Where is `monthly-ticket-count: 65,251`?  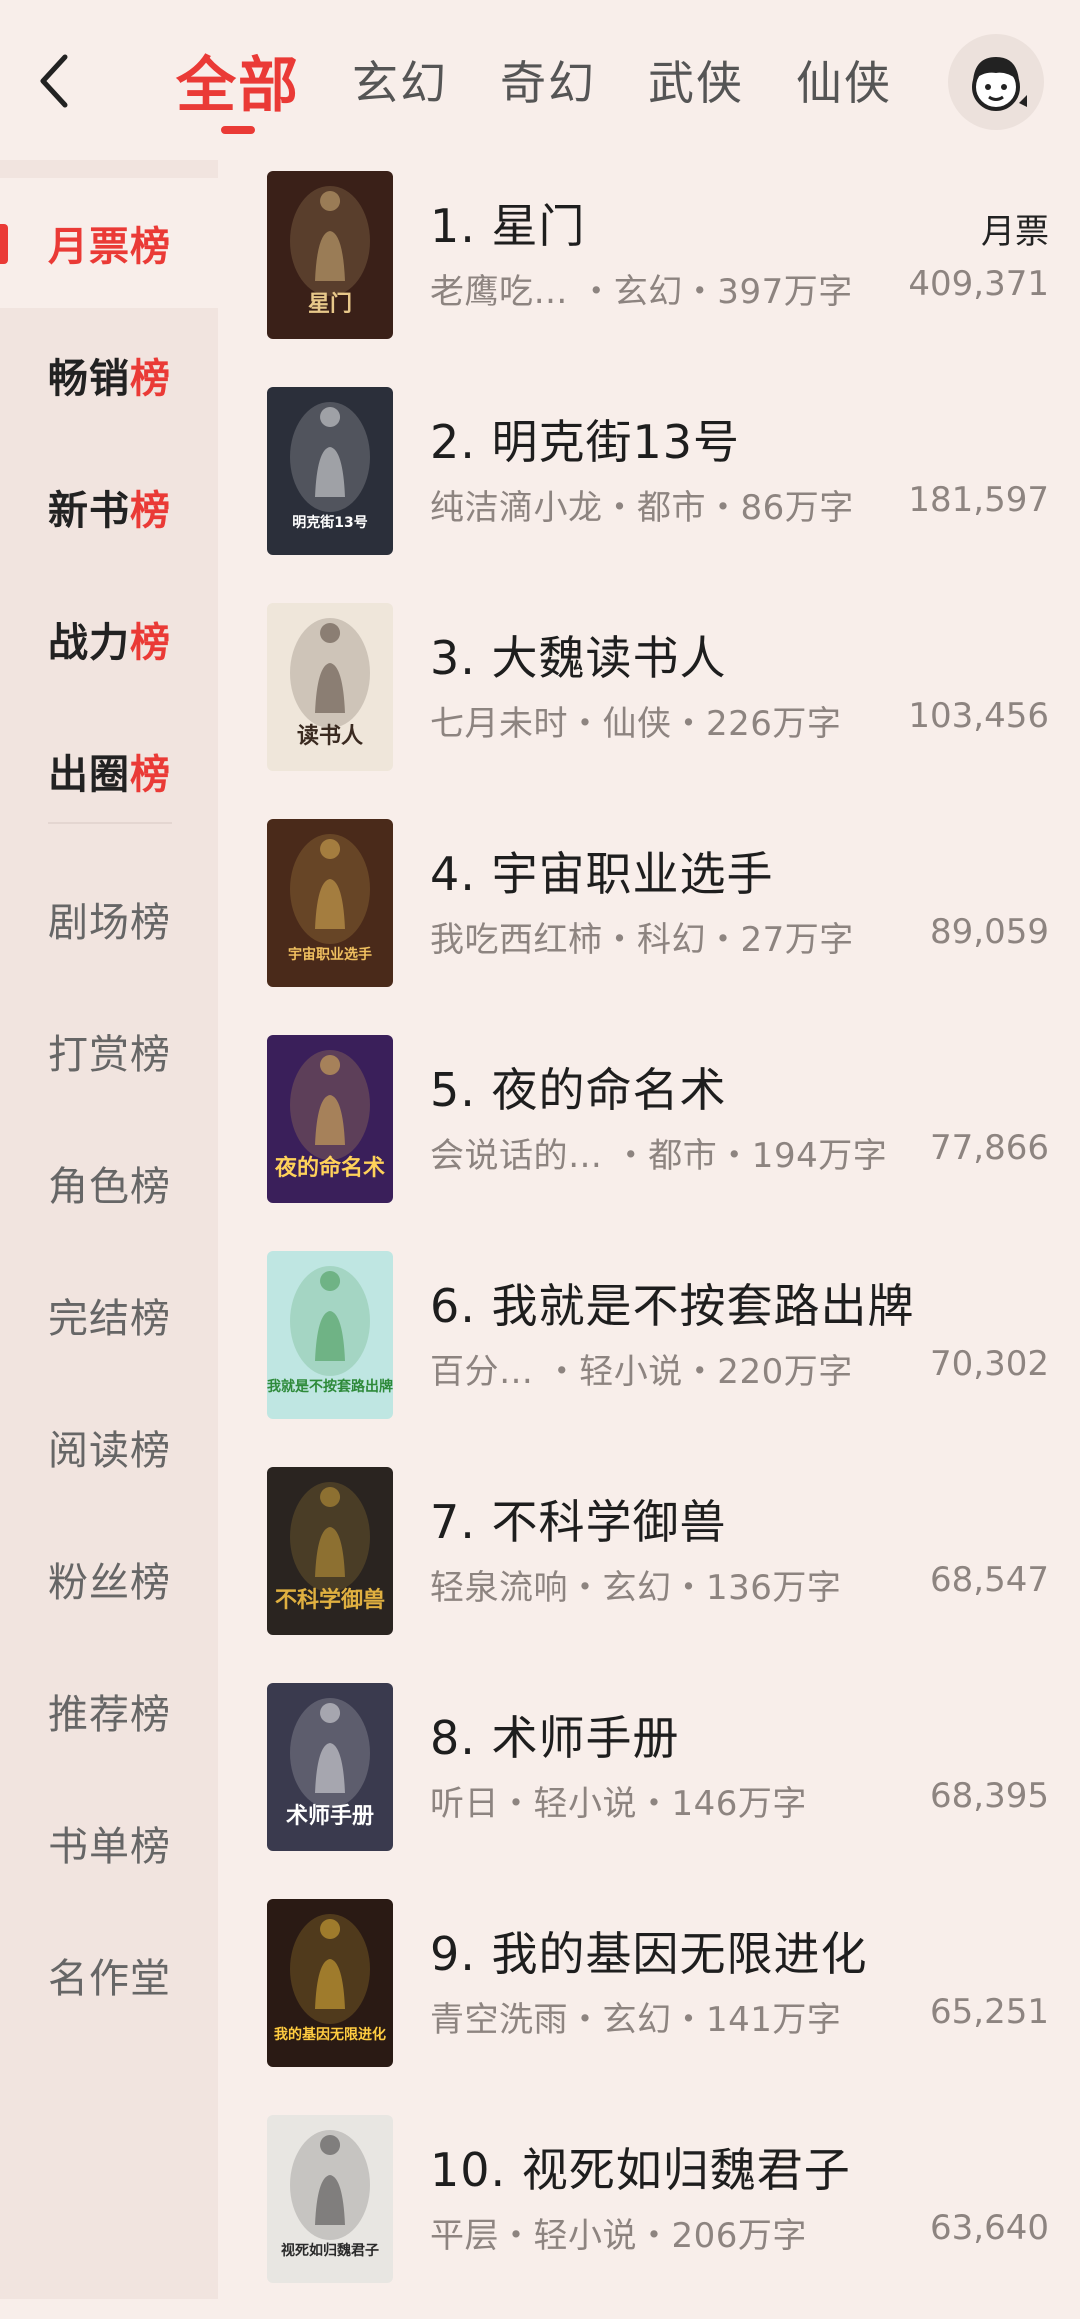 monthly-ticket-count: 65,251 is located at coordinates (989, 2012).